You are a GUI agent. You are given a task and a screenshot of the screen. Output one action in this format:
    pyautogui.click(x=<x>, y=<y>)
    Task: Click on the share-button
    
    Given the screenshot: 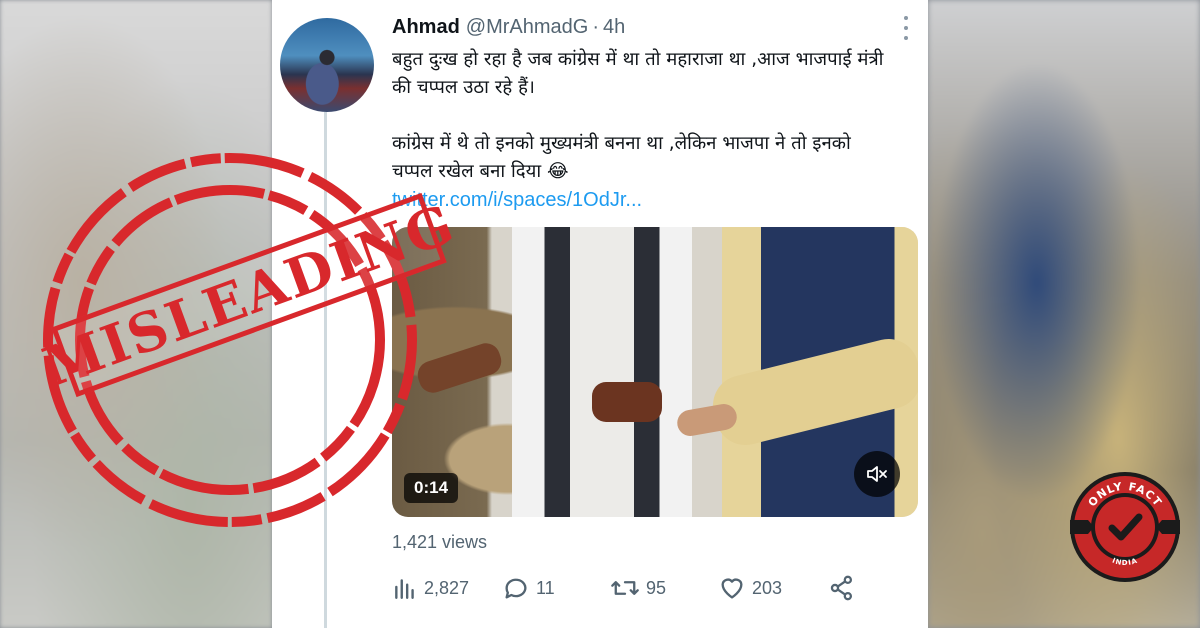 What is the action you would take?
    pyautogui.click(x=845, y=588)
    